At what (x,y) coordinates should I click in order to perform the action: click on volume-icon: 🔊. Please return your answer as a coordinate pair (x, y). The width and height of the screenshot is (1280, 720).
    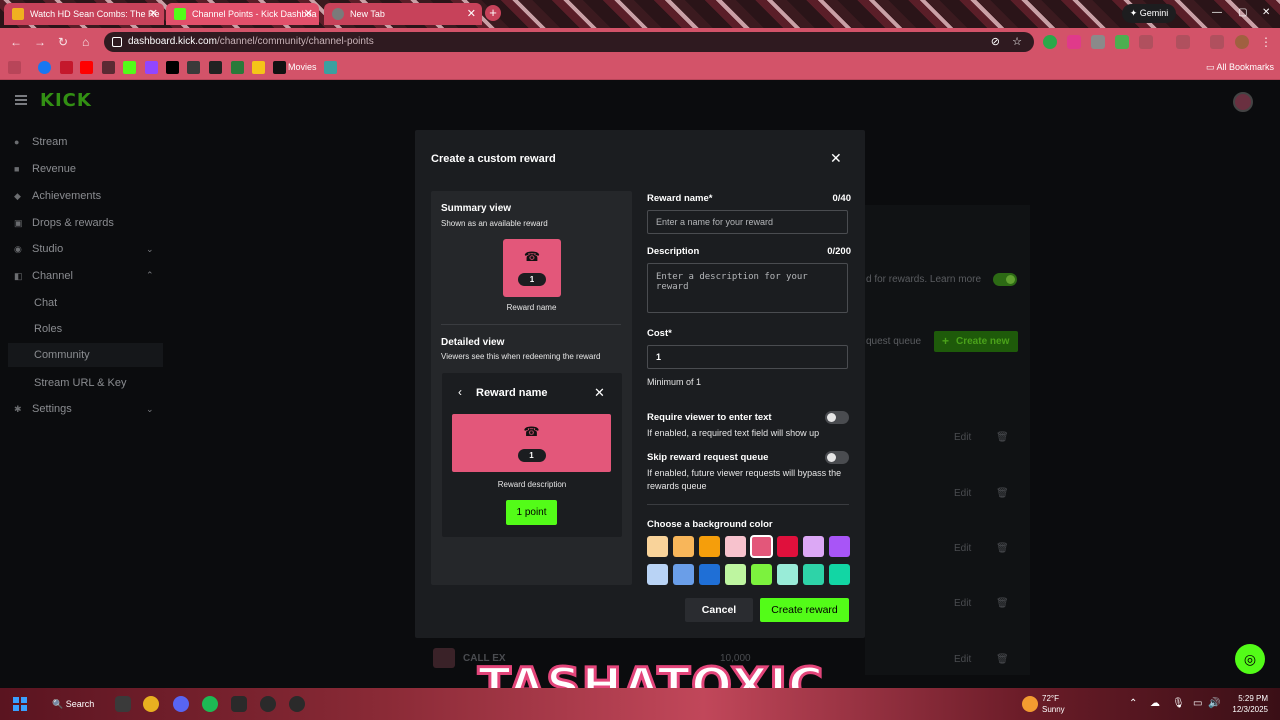
    Looking at the image, I should click on (1214, 703).